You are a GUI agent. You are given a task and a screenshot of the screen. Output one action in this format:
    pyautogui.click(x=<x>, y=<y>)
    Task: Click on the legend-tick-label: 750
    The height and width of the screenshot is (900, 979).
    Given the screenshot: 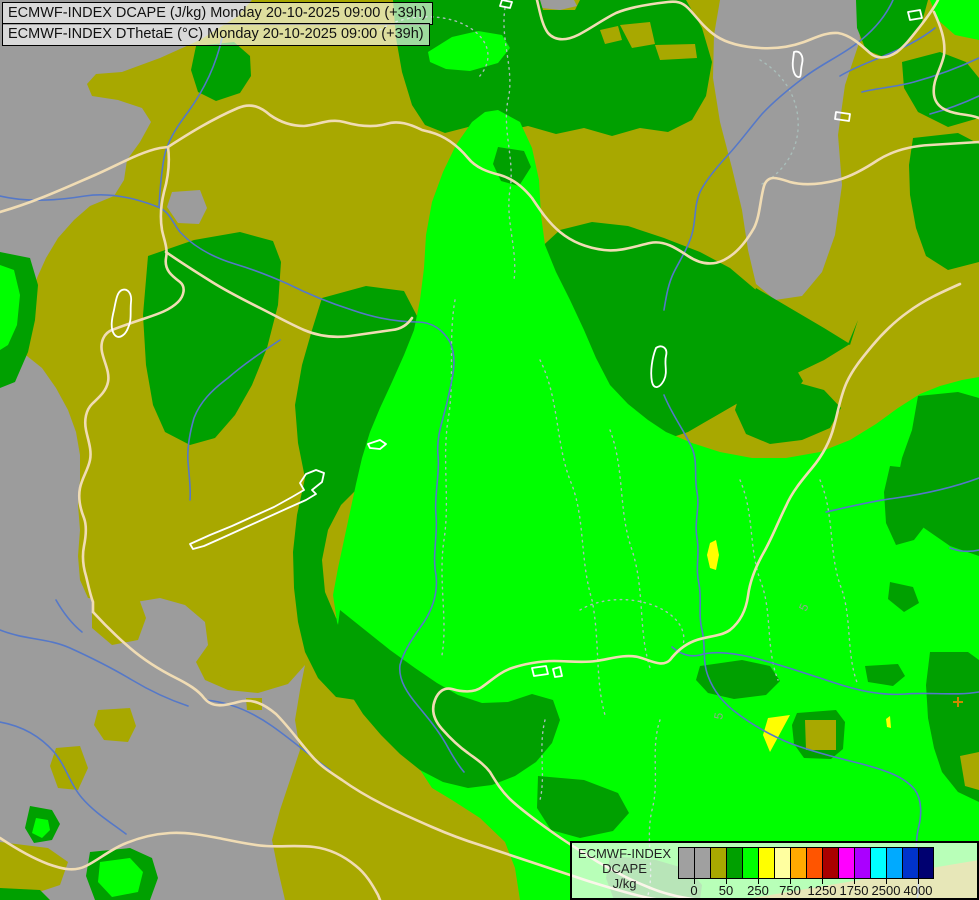 What is the action you would take?
    pyautogui.click(x=790, y=890)
    